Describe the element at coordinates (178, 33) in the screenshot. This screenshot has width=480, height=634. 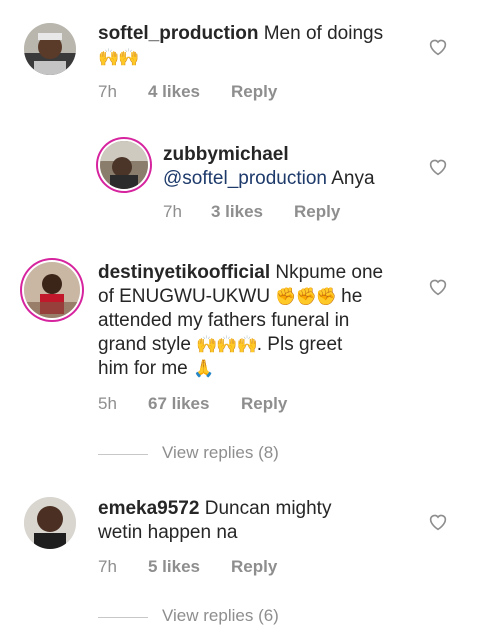
I see `username: softel_production` at that location.